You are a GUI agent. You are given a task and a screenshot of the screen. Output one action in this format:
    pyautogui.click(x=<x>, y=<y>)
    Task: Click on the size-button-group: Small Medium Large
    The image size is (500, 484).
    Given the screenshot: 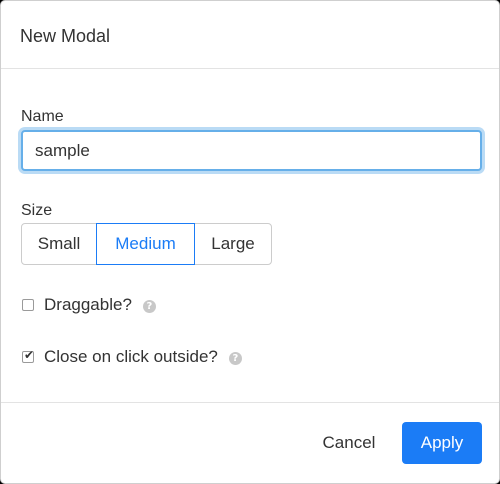 What is the action you would take?
    pyautogui.click(x=146, y=244)
    